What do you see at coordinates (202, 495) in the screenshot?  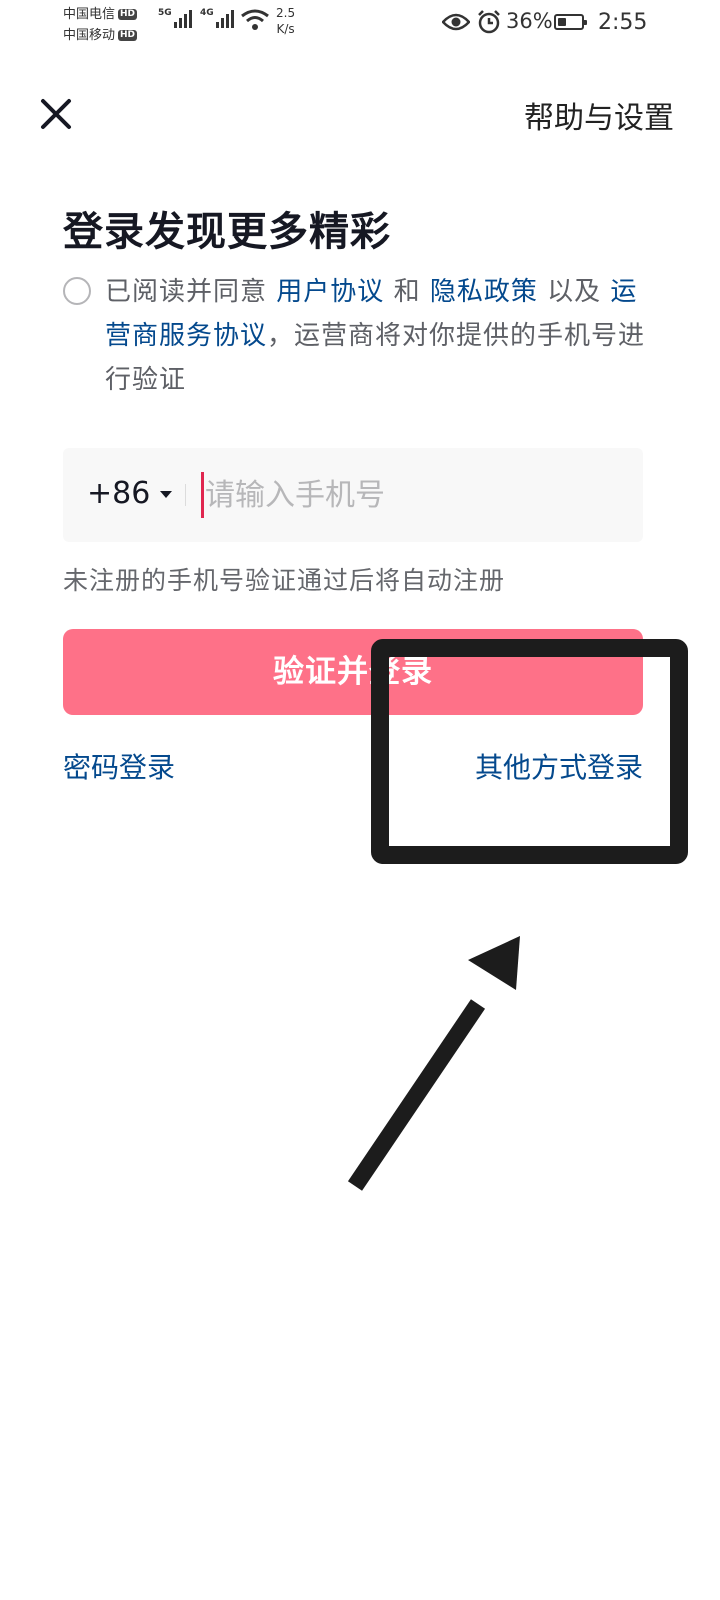 I see `text-cursor` at bounding box center [202, 495].